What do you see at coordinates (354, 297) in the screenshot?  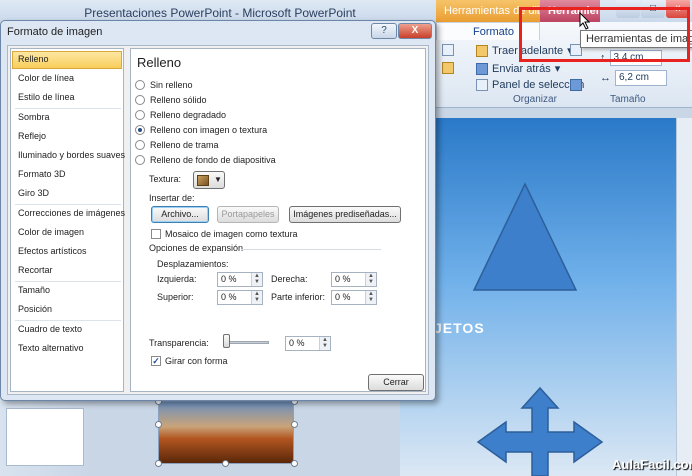 I see `offset-bottom-spinner: 0 % ▲ ▼` at bounding box center [354, 297].